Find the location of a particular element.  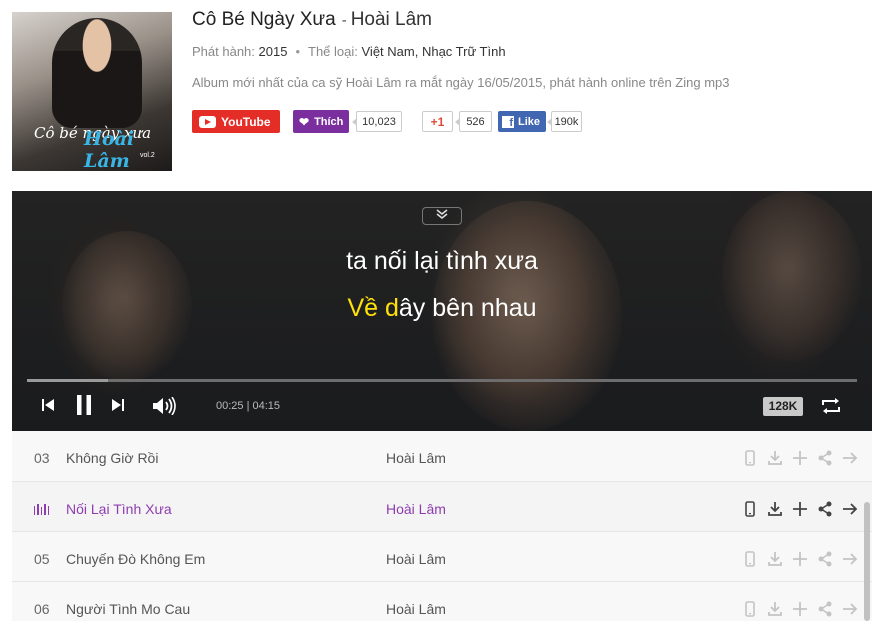

progress-bar is located at coordinates (442, 380).